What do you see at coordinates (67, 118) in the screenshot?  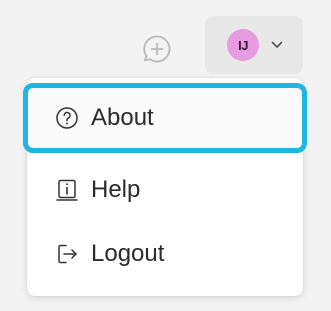 I see `question-circle-icon` at bounding box center [67, 118].